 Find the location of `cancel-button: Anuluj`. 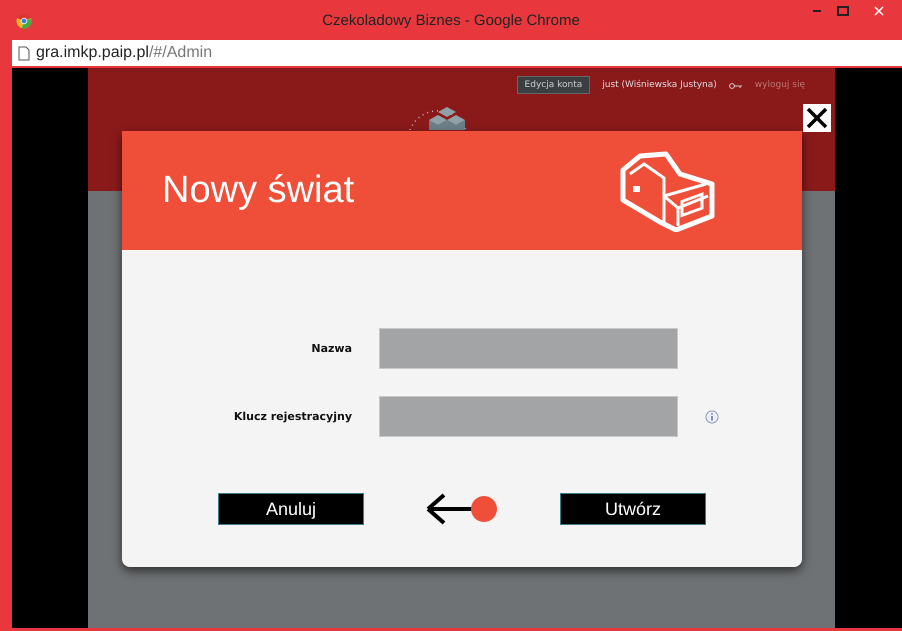

cancel-button: Anuluj is located at coordinates (291, 509).